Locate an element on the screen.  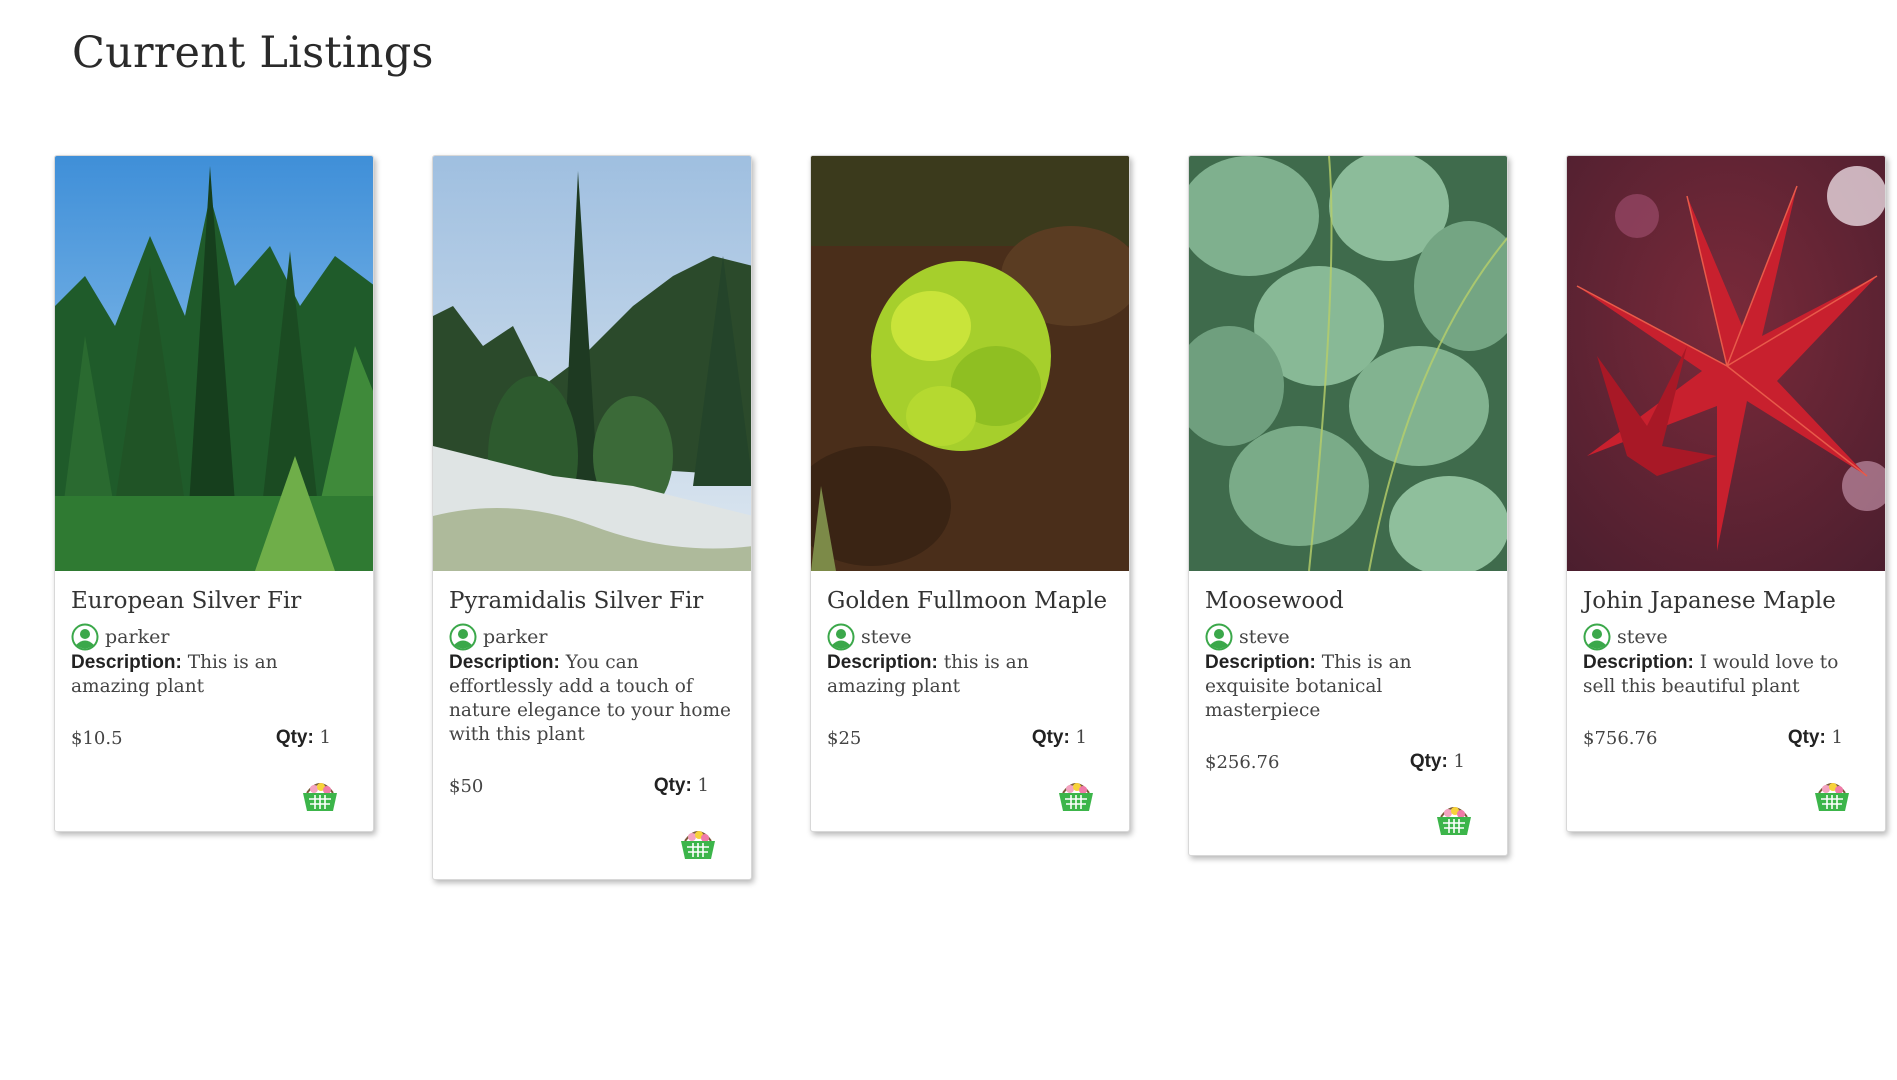
description: Description: this is an amazing plant is located at coordinates (970, 675).